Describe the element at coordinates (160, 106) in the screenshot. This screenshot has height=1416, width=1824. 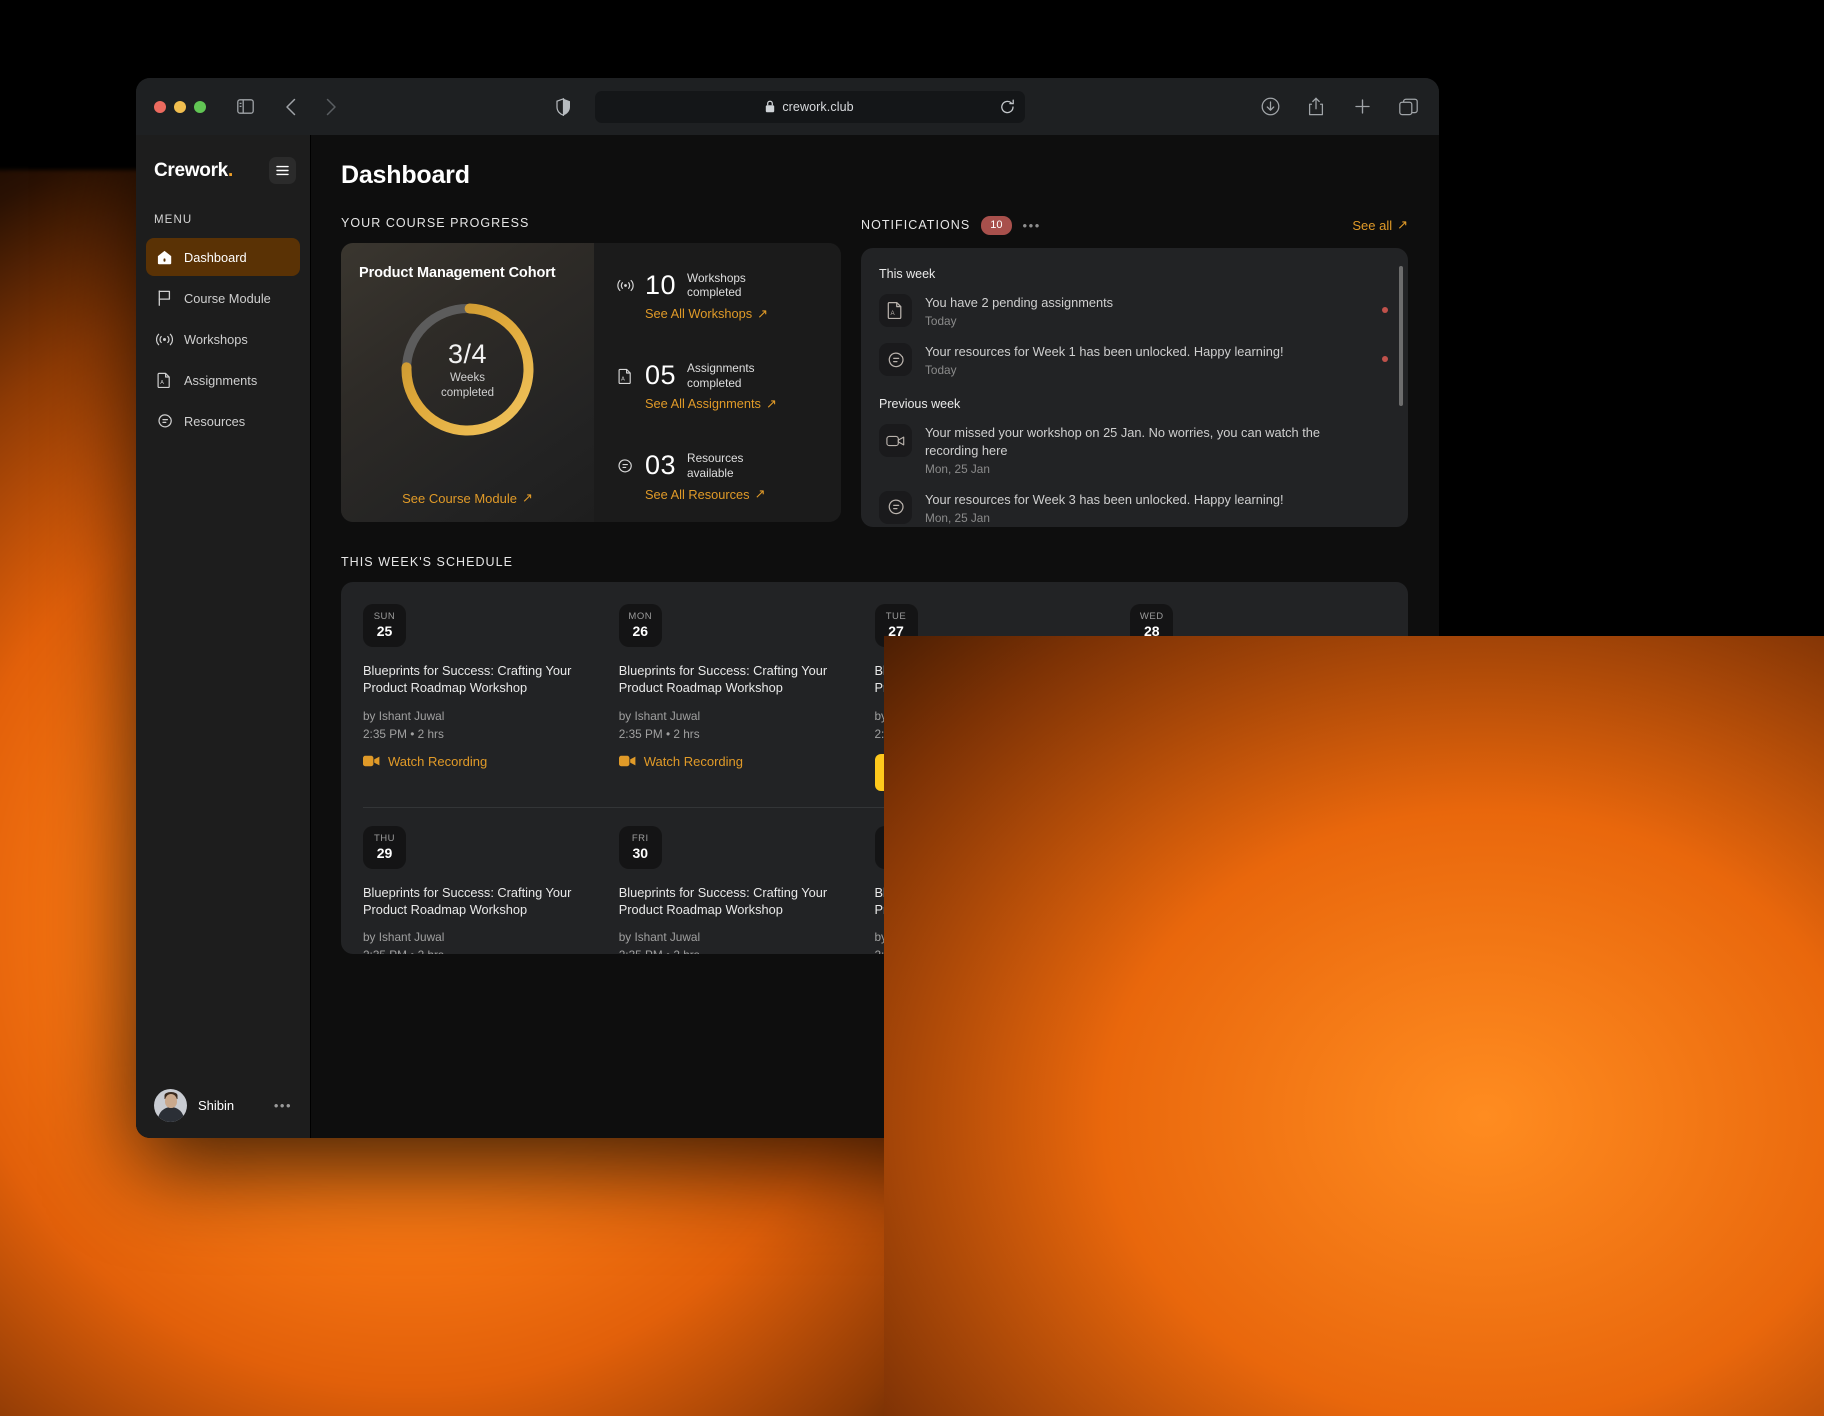
I see `close-window-button` at that location.